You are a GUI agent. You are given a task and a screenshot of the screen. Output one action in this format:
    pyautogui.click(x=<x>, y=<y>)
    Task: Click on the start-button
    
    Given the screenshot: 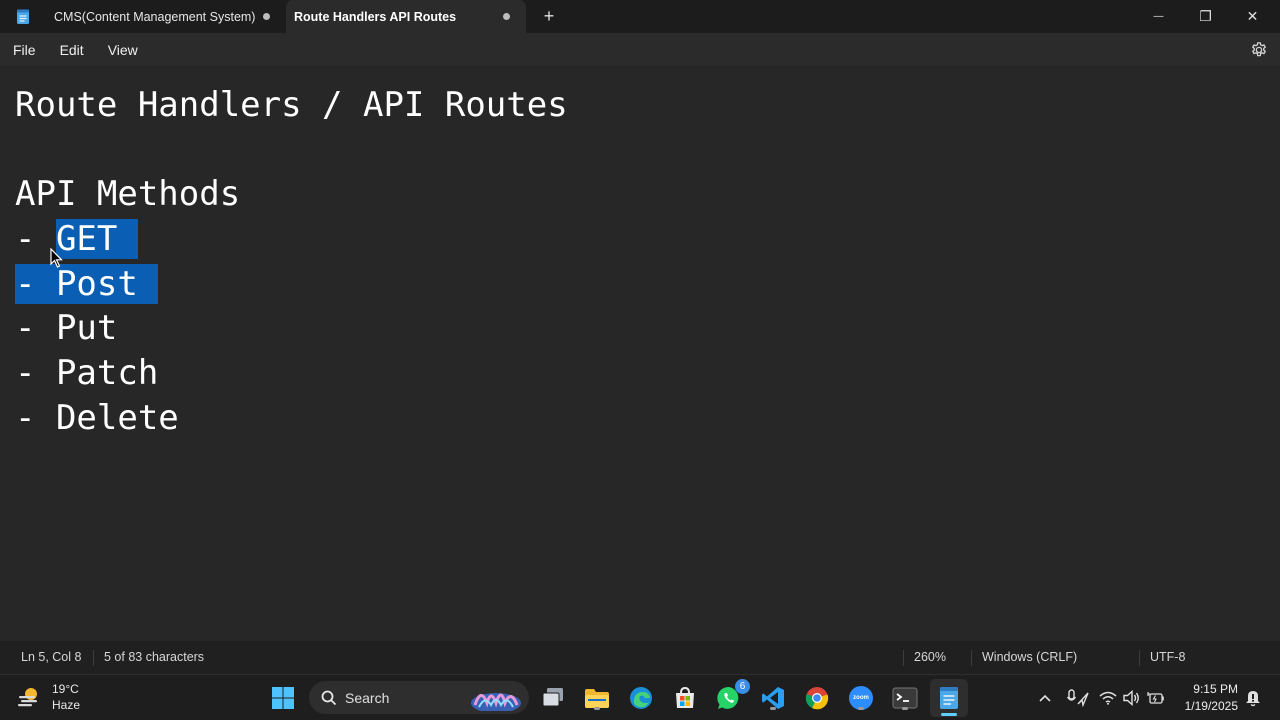 What is the action you would take?
    pyautogui.click(x=283, y=698)
    